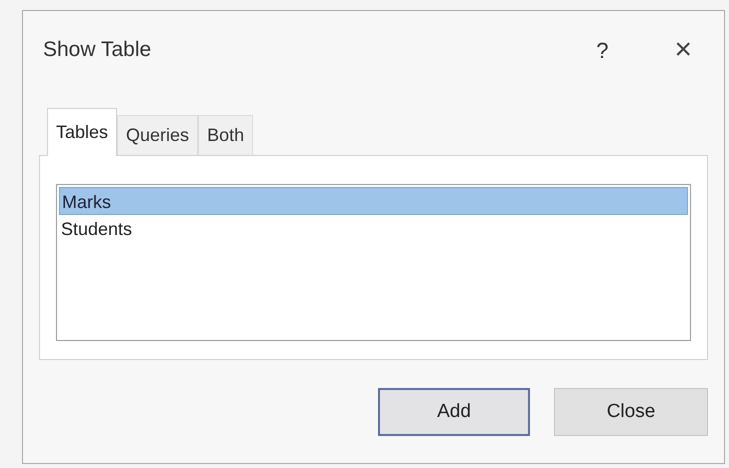 The width and height of the screenshot is (729, 468). What do you see at coordinates (454, 412) in the screenshot?
I see `dialog-button: Add` at bounding box center [454, 412].